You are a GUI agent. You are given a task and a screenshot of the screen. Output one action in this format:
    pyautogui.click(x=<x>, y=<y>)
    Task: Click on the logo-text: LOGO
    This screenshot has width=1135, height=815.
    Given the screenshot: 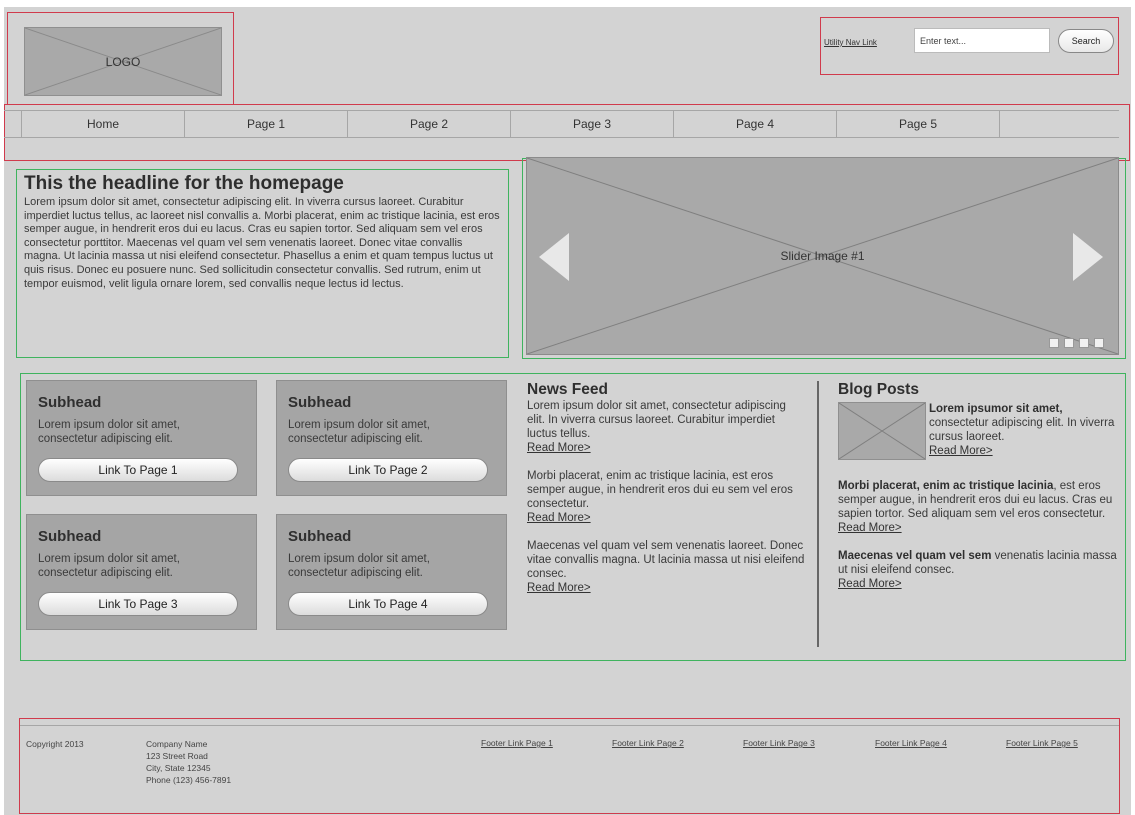 What is the action you would take?
    pyautogui.click(x=123, y=61)
    